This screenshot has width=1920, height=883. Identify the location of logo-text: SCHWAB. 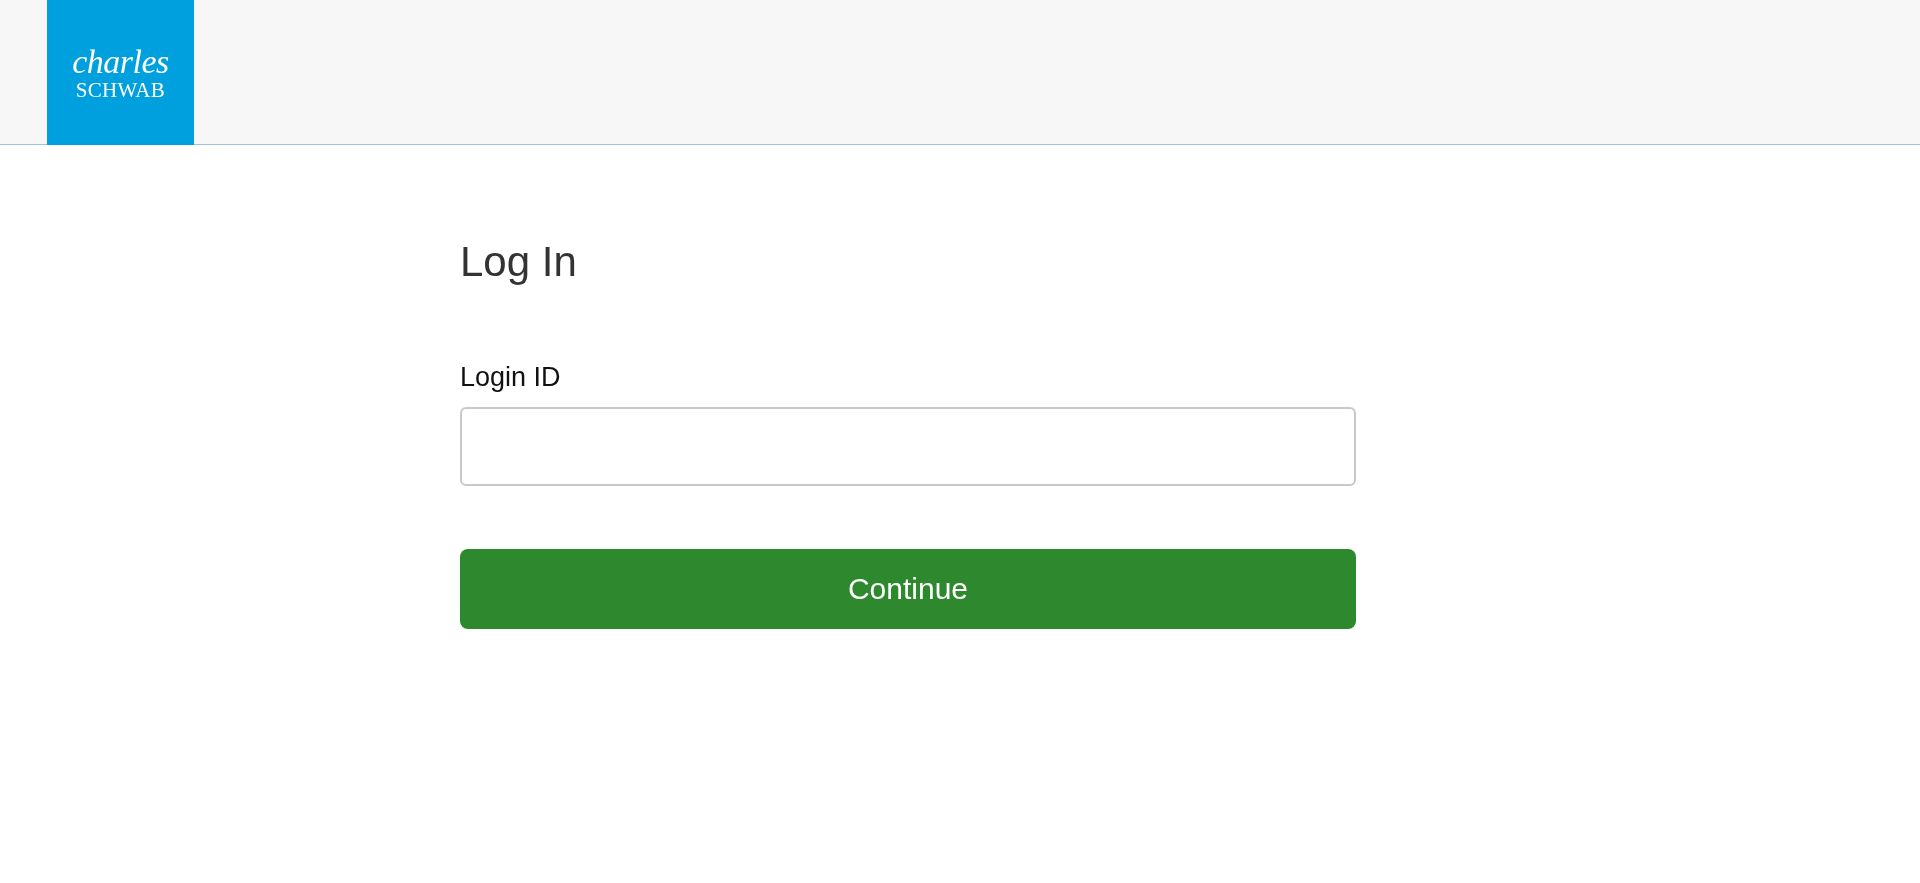
(120, 90).